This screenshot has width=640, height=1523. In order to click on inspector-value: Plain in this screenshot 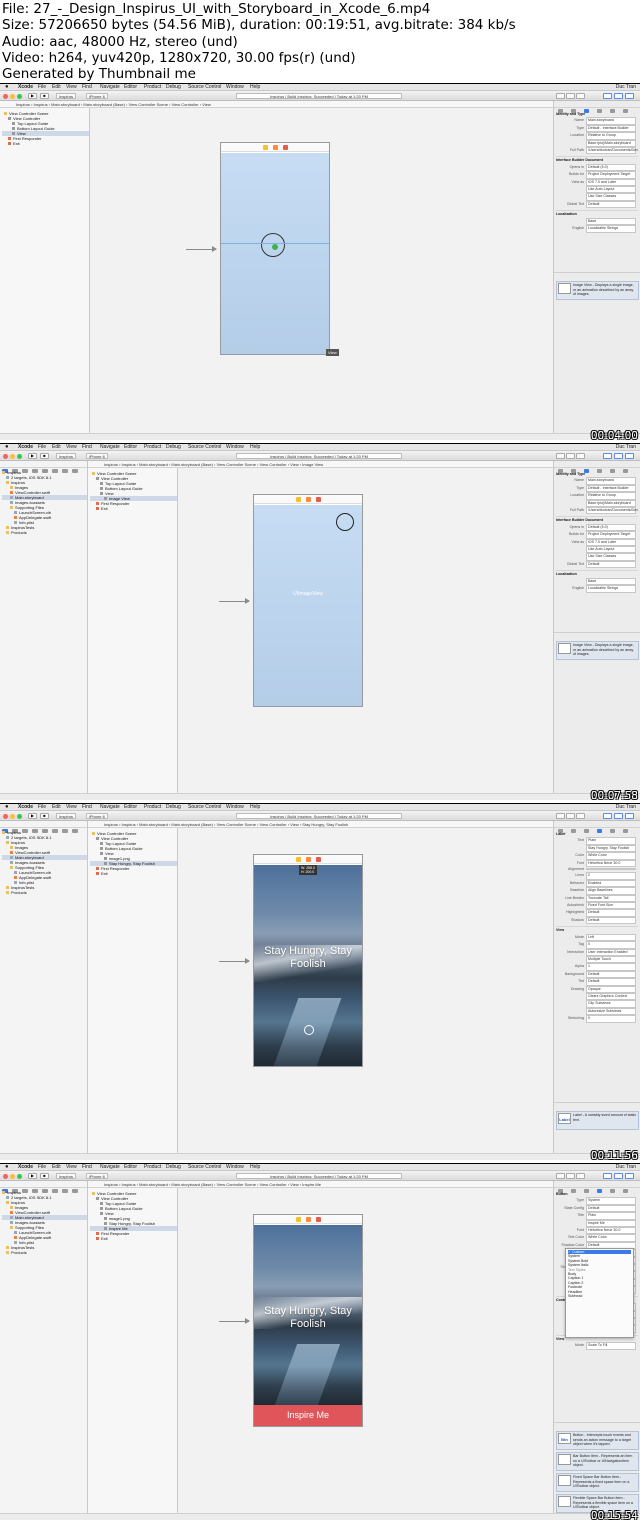, I will do `click(611, 841)`.